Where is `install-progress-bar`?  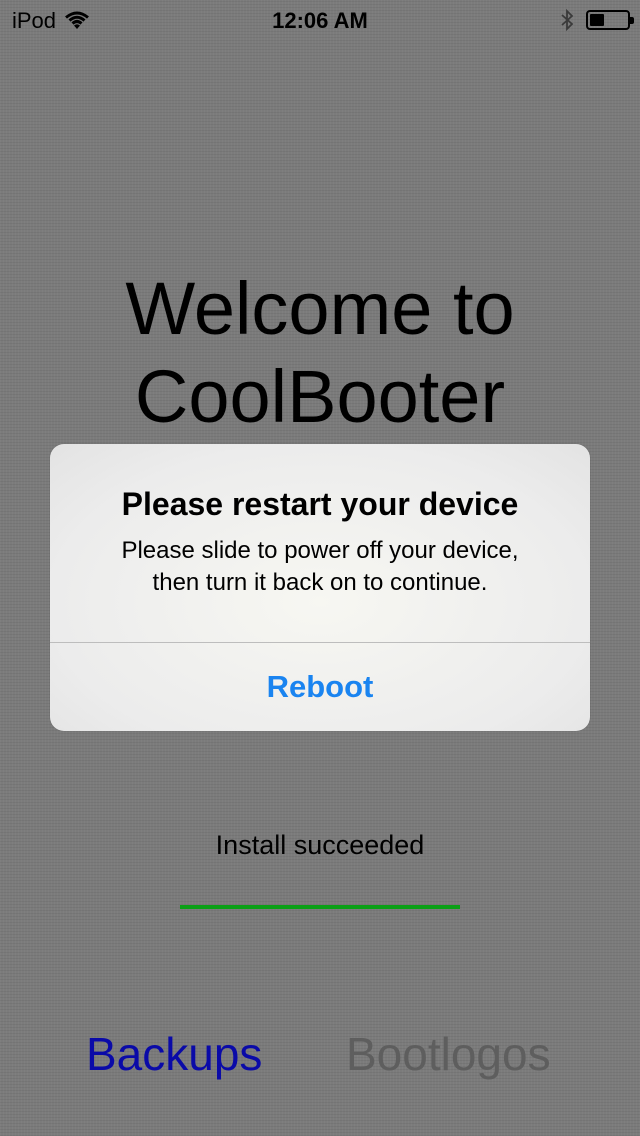
install-progress-bar is located at coordinates (320, 907).